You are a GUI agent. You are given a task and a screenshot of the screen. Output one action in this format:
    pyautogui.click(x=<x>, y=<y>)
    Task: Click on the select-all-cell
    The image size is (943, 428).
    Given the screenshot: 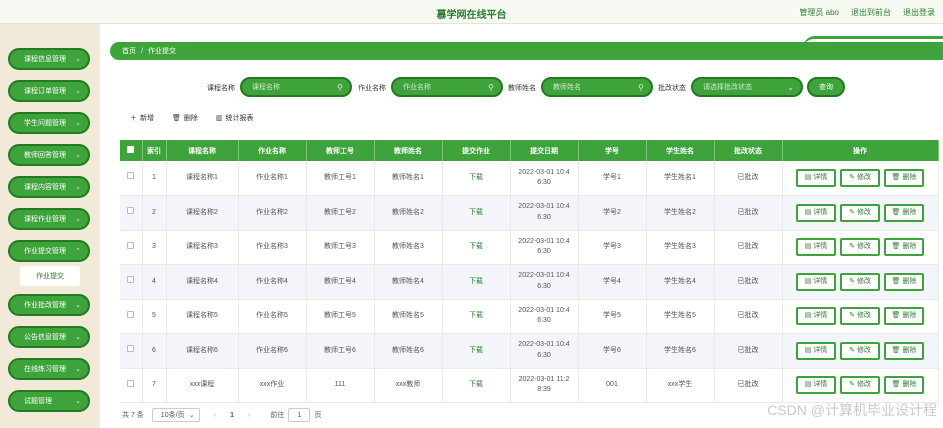 What is the action you would take?
    pyautogui.click(x=131, y=150)
    